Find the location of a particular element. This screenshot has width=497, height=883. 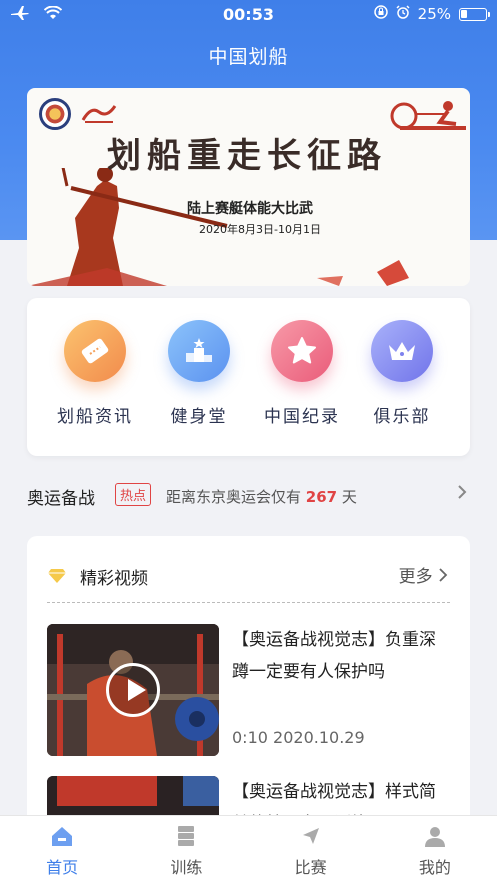

menu-item-rowing-news: 划船资讯 is located at coordinates (95, 373).